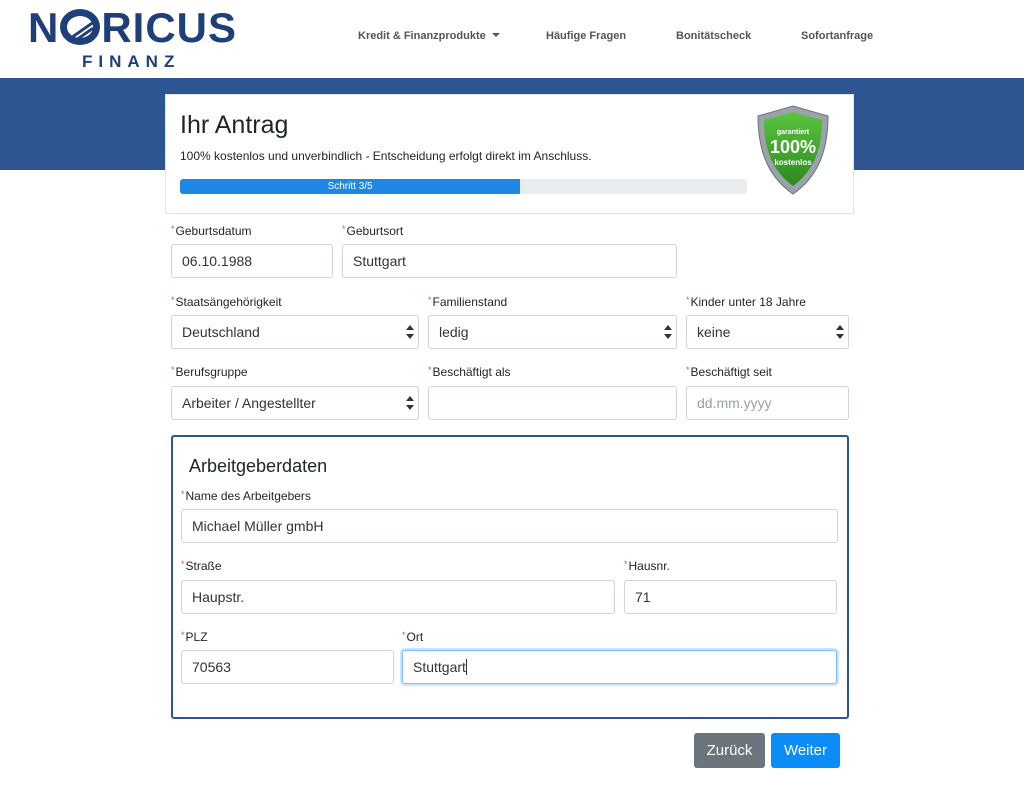  What do you see at coordinates (258, 466) in the screenshot?
I see `employer-legend: Arbeitgeberdaten` at bounding box center [258, 466].